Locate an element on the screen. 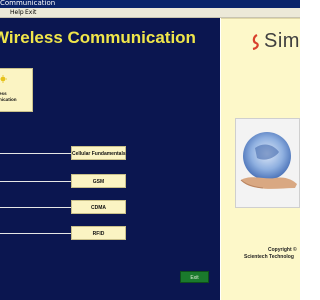 Image resolution: width=320 pixels, height=300 pixels. brand-logo-icon is located at coordinates (255, 42).